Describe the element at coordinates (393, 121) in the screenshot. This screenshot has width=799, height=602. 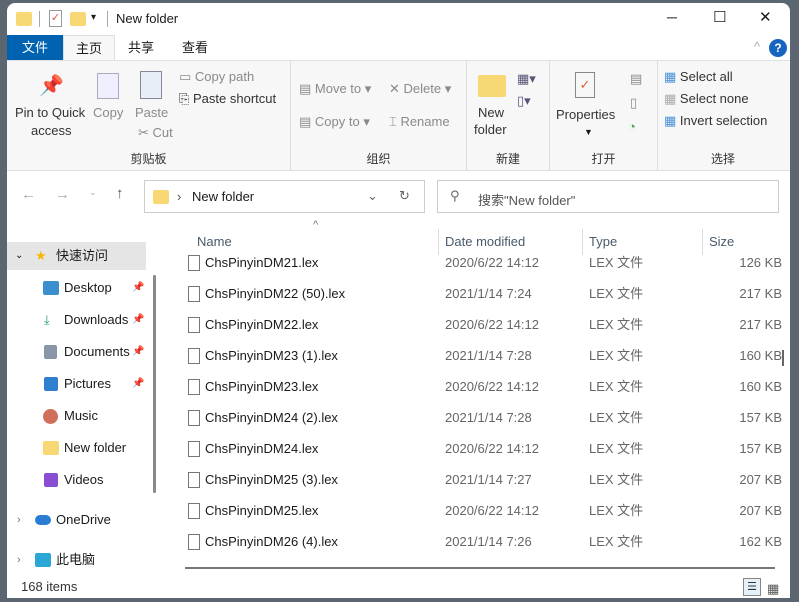
I see `rename-icon: ⌶` at that location.